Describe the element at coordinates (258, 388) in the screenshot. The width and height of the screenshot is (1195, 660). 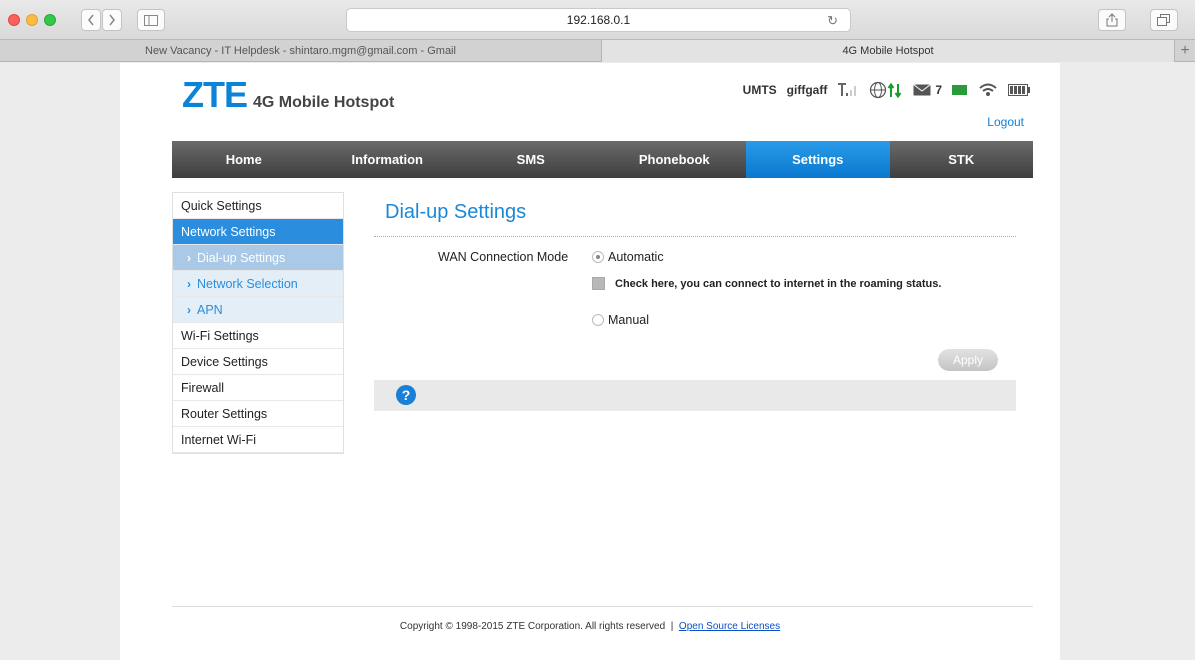
I see `sidebar-item-firewall: Firewall` at that location.